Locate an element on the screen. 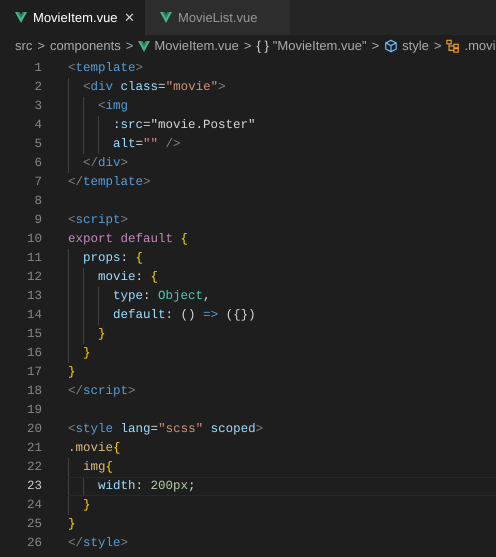 The image size is (496, 557). breadcrumb-item: MovieItem.vue is located at coordinates (196, 46).